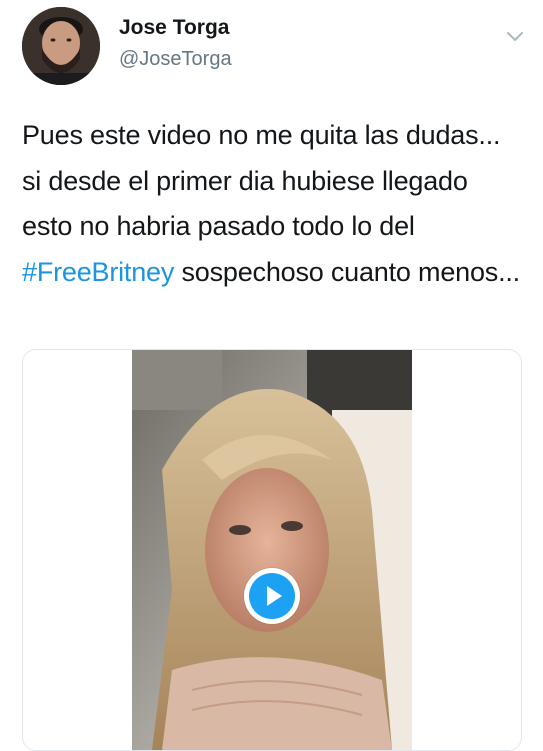  I want to click on play-button, so click(272, 596).